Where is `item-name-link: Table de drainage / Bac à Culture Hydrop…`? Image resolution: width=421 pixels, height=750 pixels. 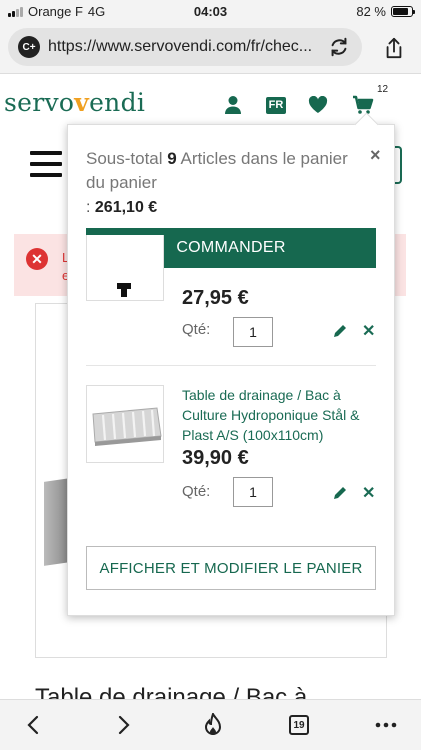
item-name-link: Table de drainage / Bac à Culture Hydrop… is located at coordinates (282, 415).